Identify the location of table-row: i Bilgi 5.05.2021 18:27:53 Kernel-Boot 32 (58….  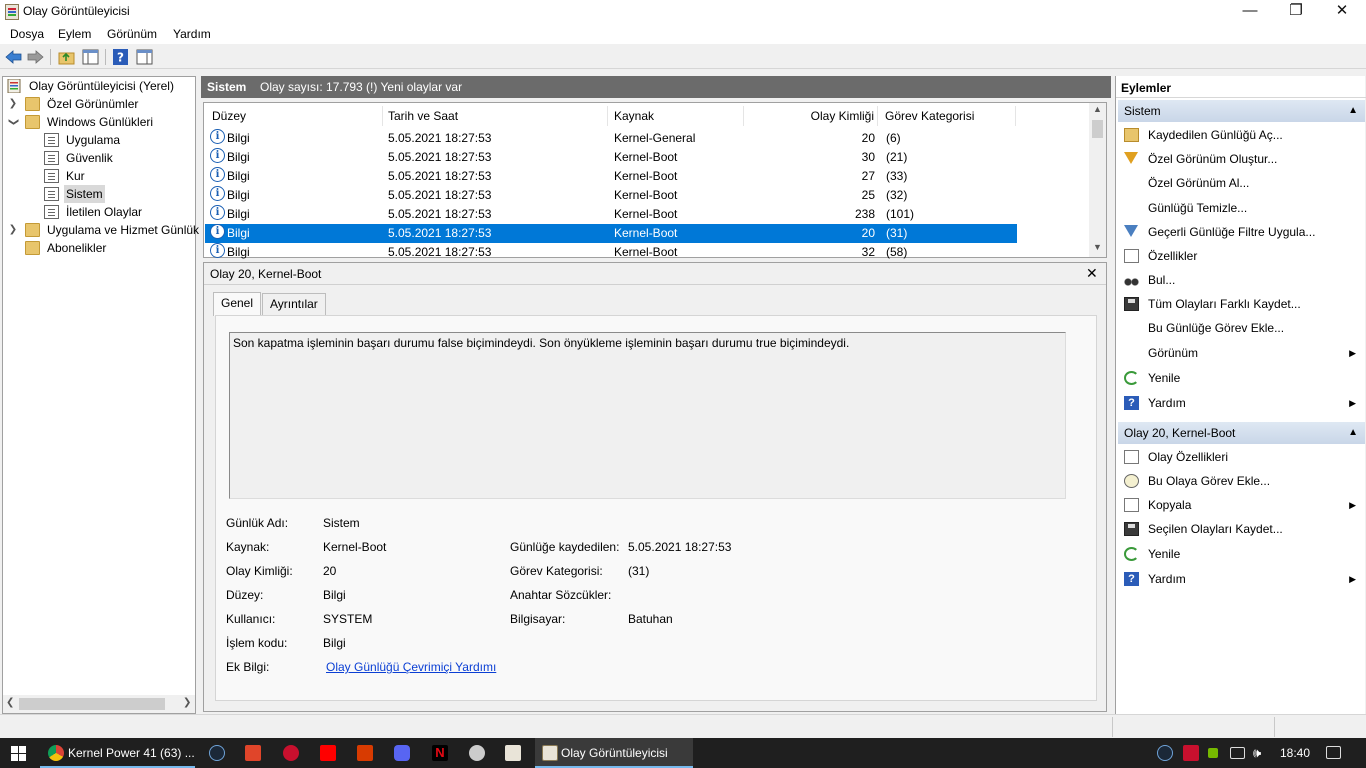
(611, 252).